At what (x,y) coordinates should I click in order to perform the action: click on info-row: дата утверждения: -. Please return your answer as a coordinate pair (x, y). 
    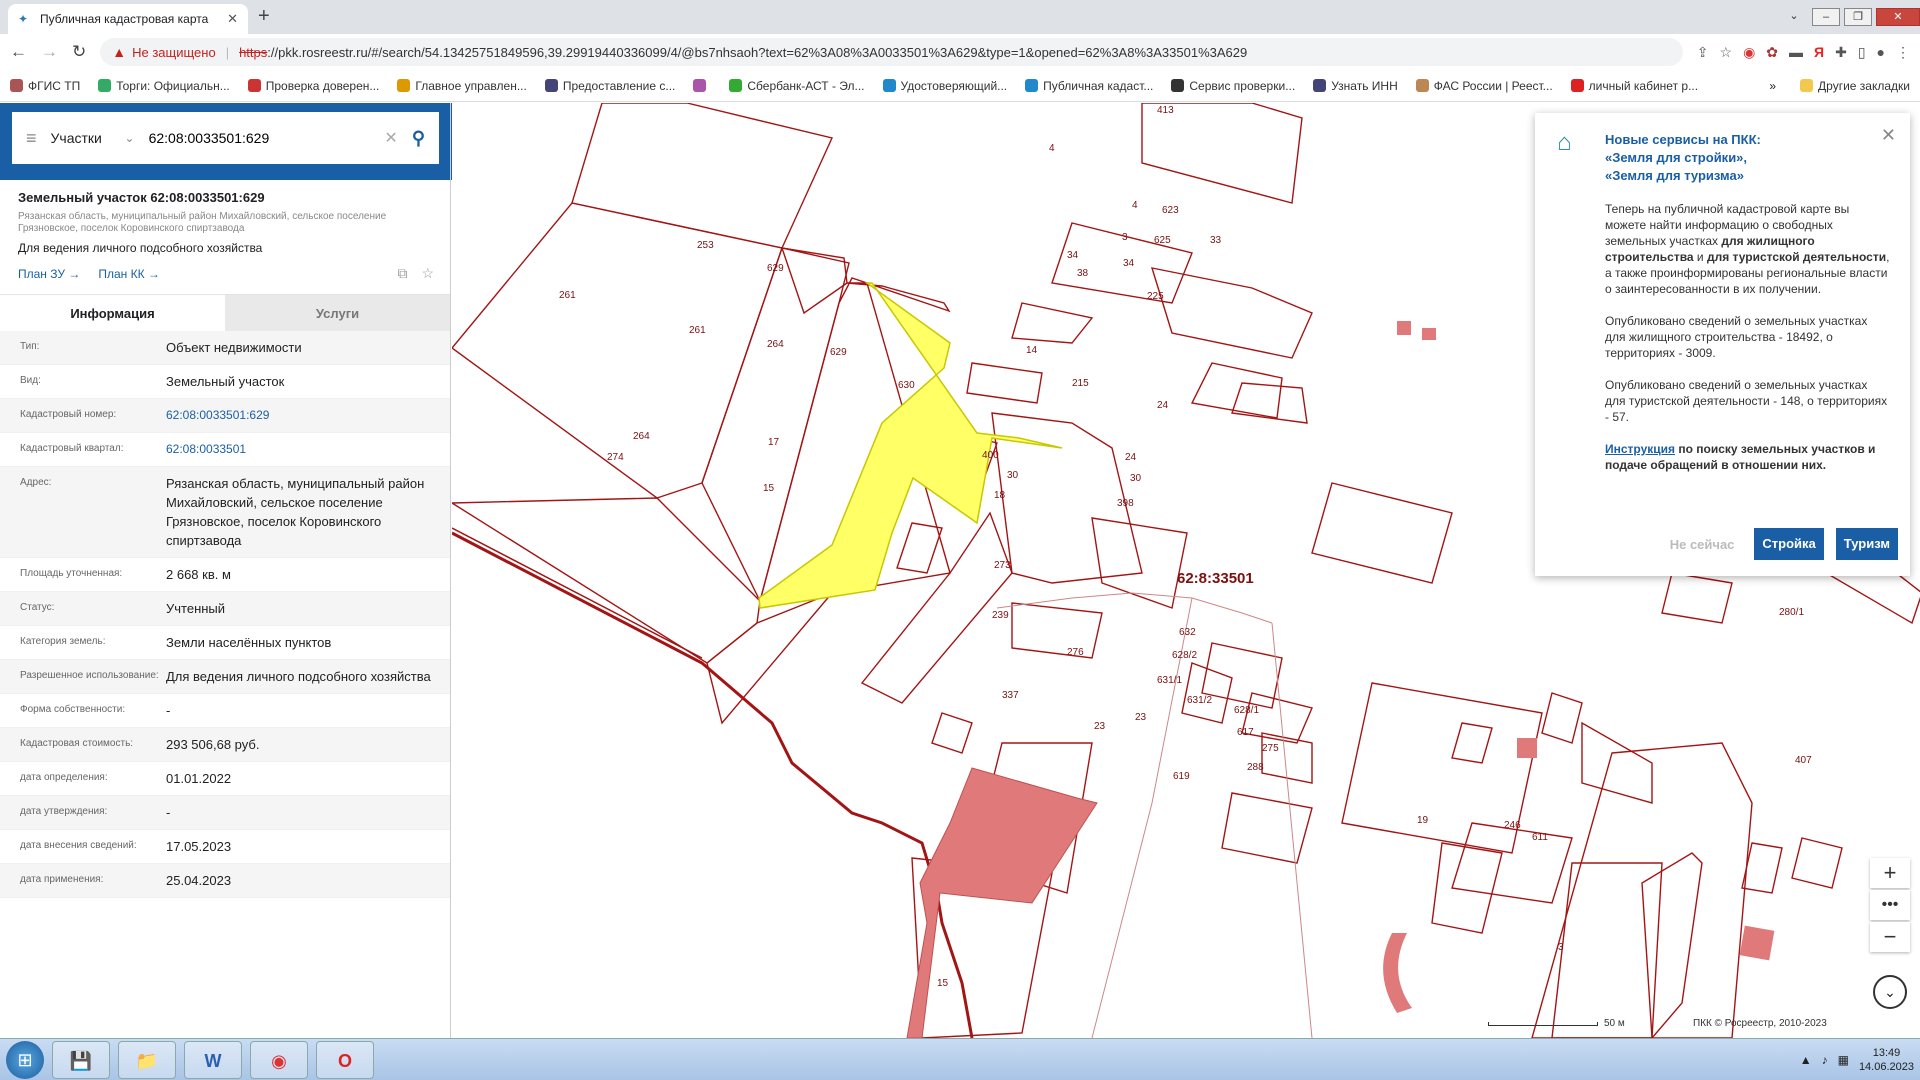
    Looking at the image, I should click on (225, 813).